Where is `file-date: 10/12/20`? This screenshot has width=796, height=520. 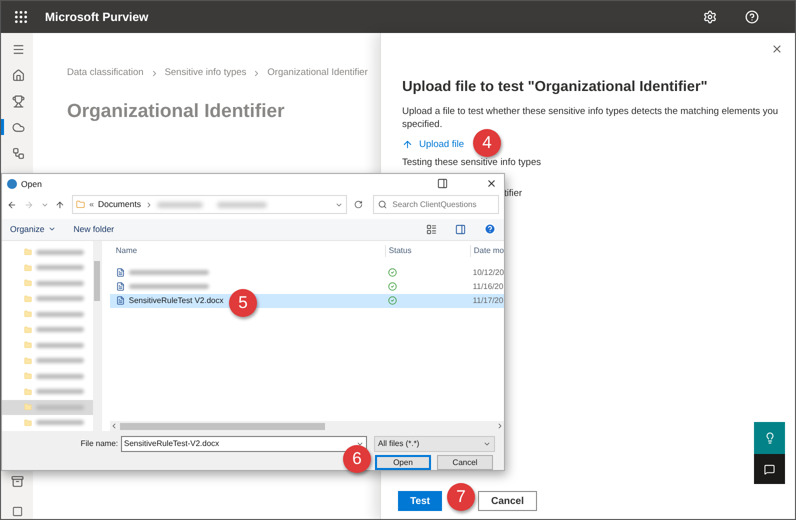 file-date: 10/12/20 is located at coordinates (488, 272).